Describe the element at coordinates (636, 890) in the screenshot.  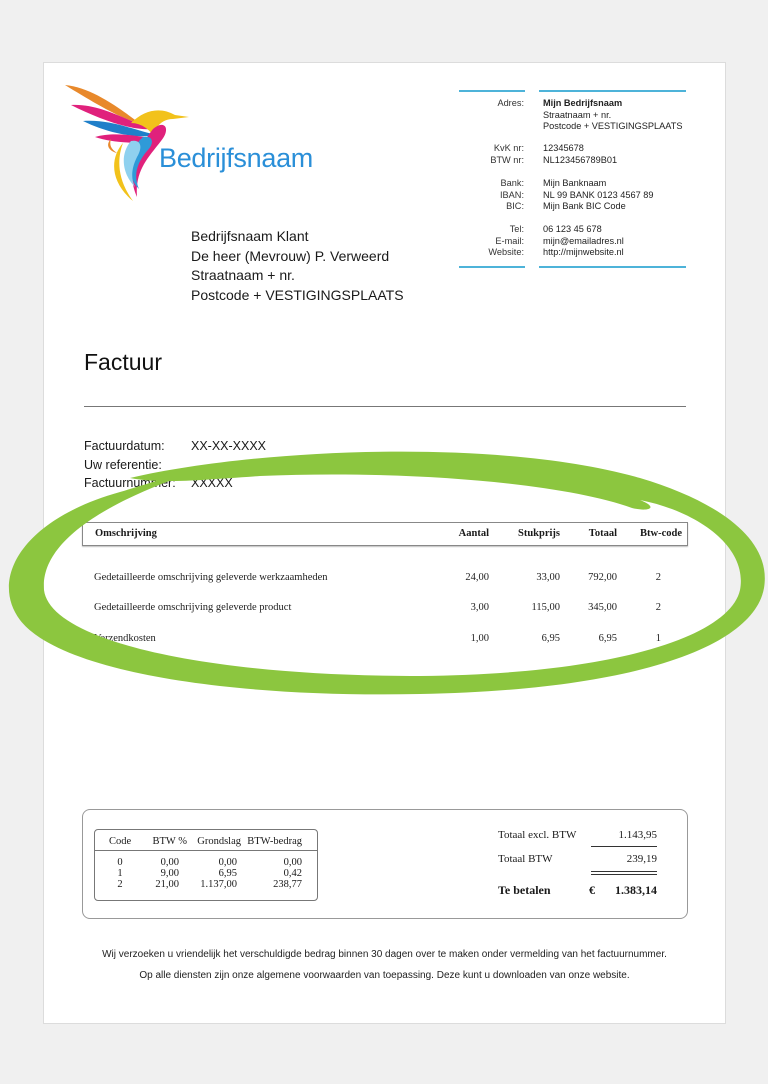
I see `amount-due-value: 1.383,14` at that location.